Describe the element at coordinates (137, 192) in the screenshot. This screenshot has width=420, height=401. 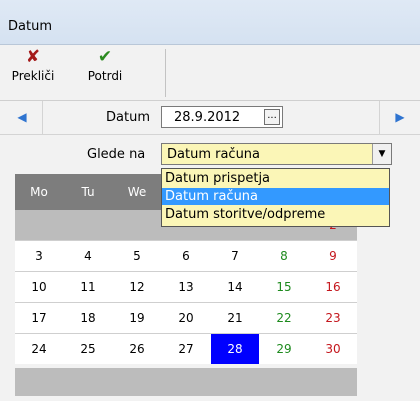
I see `dow-we: We` at that location.